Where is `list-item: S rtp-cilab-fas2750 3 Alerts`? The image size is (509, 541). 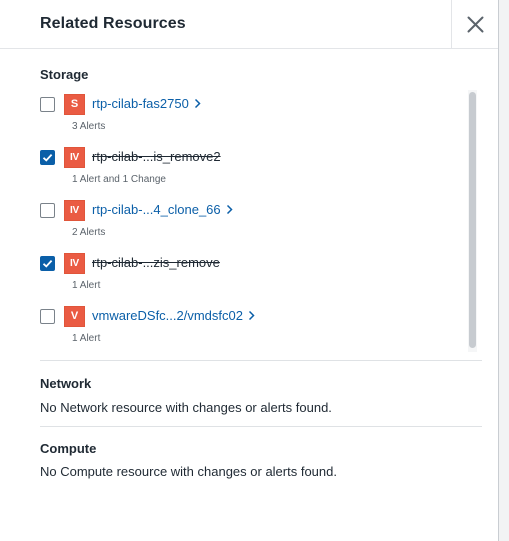 list-item: S rtp-cilab-fas2750 3 Alerts is located at coordinates (250, 115).